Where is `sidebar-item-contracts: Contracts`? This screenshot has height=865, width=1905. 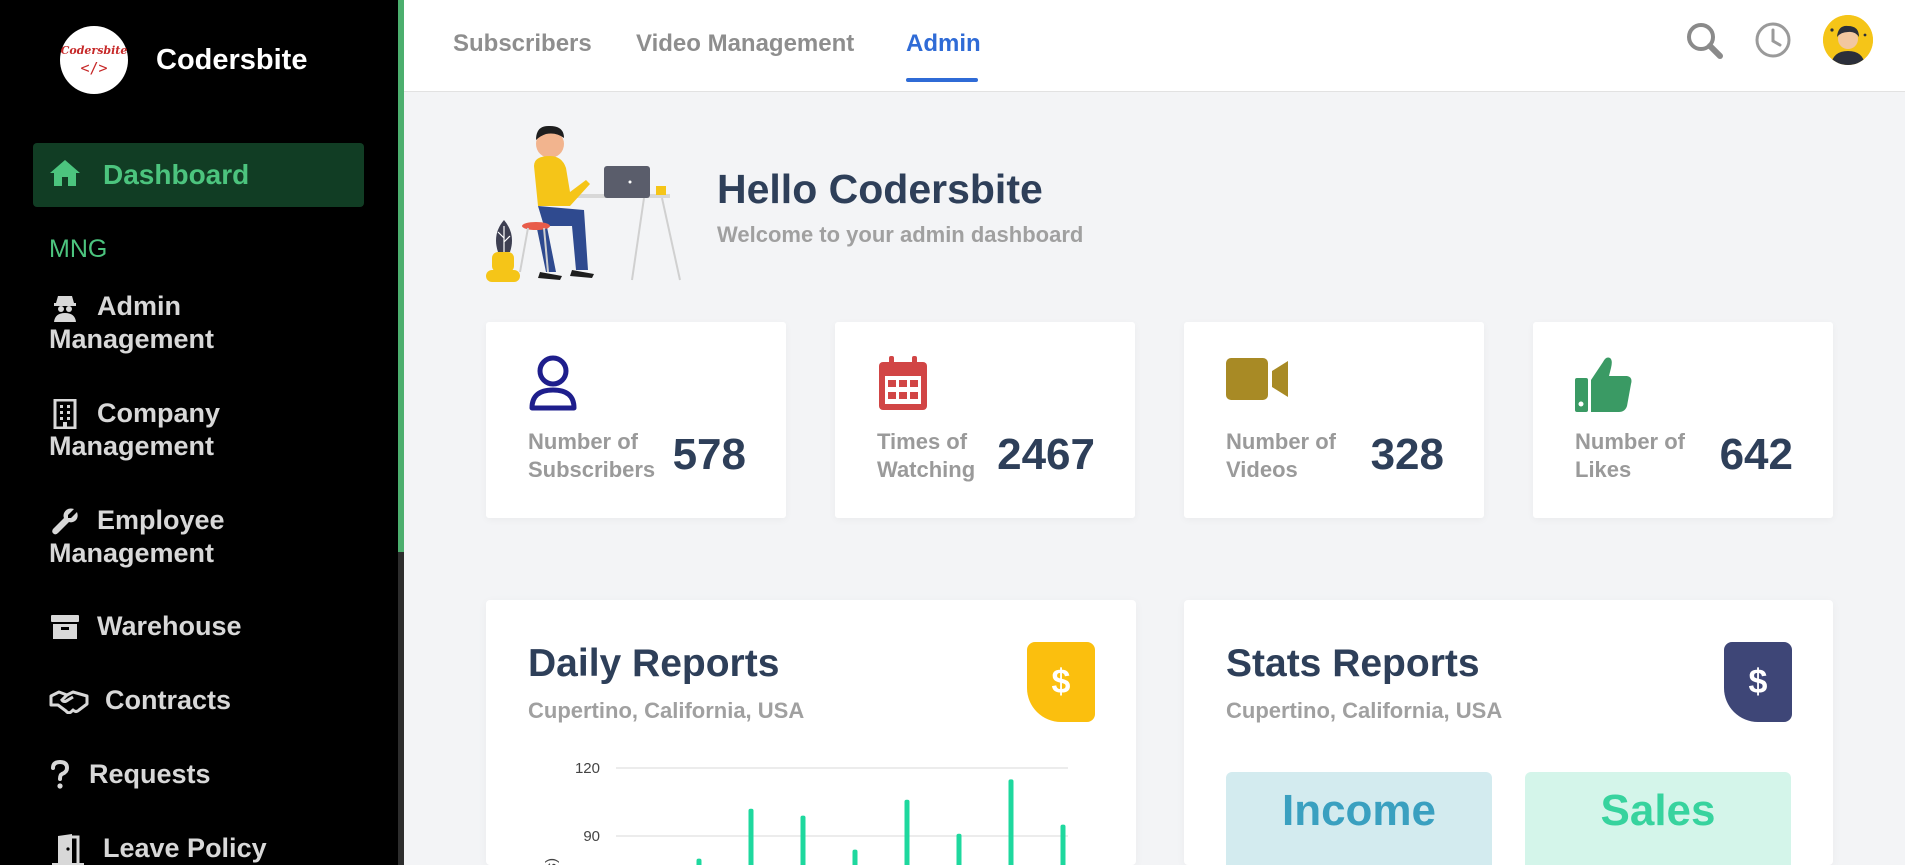
sidebar-item-contracts: Contracts is located at coordinates (140, 700).